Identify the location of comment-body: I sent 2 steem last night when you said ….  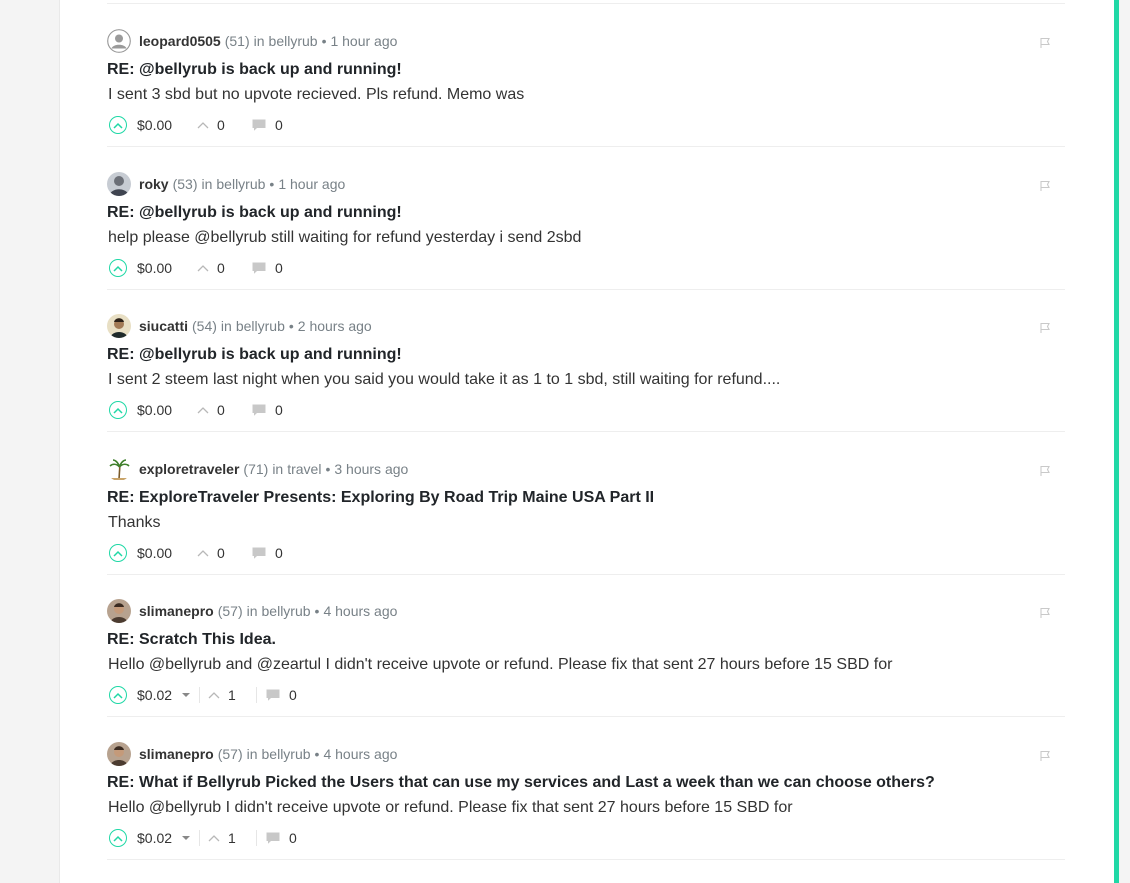
(444, 380).